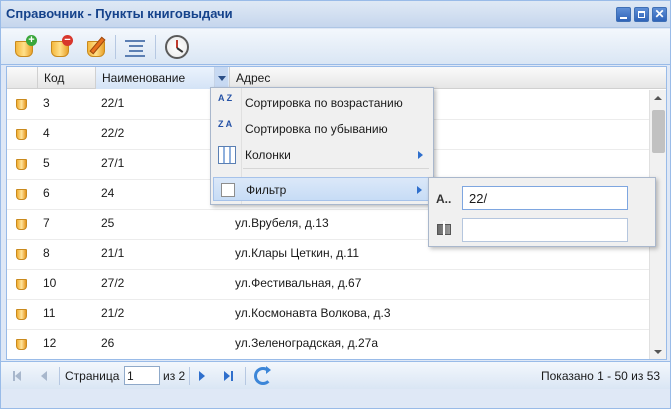 This screenshot has width=671, height=409. I want to click on list-view-button, so click(134, 47).